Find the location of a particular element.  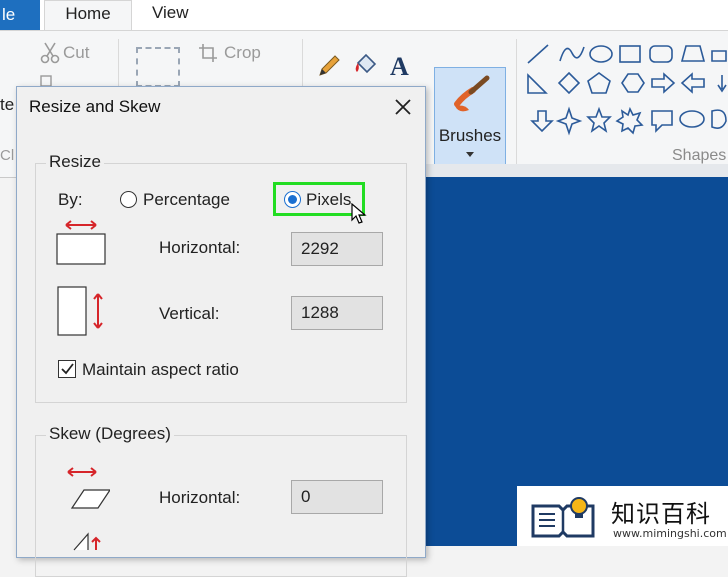

horizontal-resize-icon is located at coordinates (81, 242).